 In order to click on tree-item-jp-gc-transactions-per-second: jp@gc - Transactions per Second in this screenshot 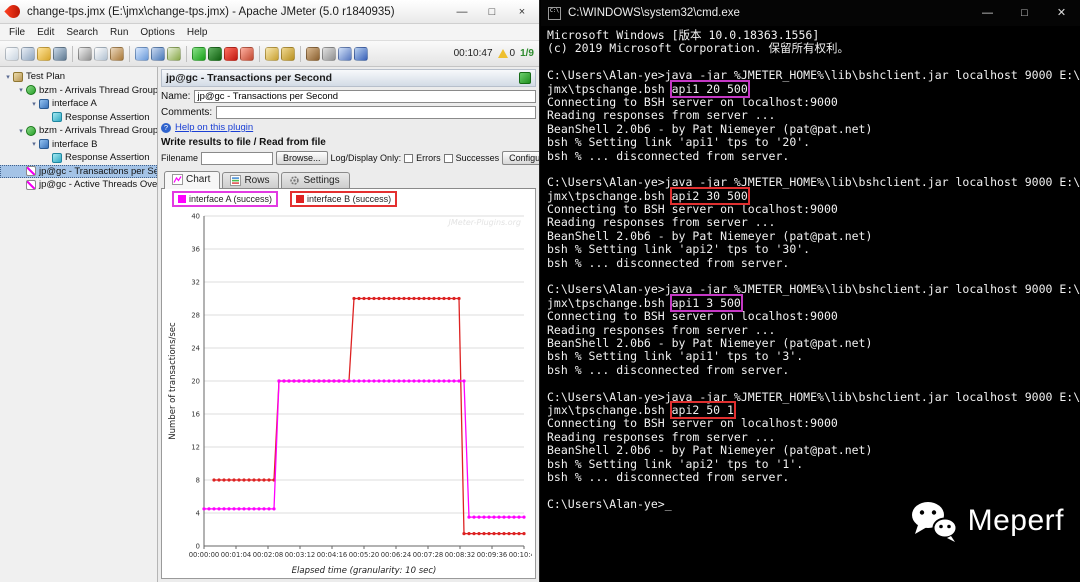, I will do `click(78, 171)`.